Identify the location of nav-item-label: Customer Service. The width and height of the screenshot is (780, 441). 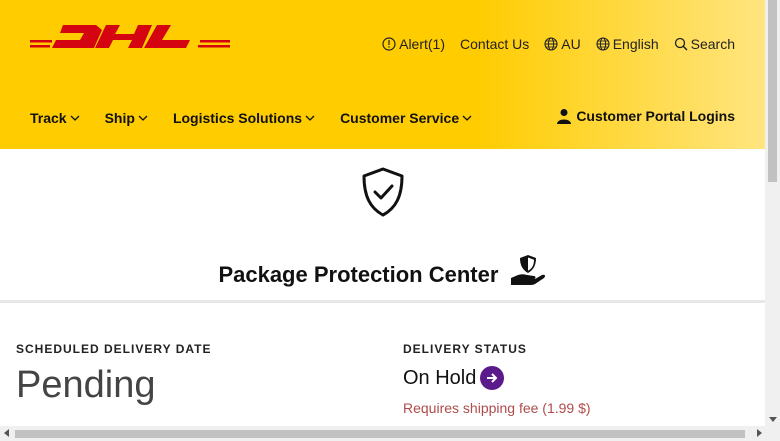
(400, 118).